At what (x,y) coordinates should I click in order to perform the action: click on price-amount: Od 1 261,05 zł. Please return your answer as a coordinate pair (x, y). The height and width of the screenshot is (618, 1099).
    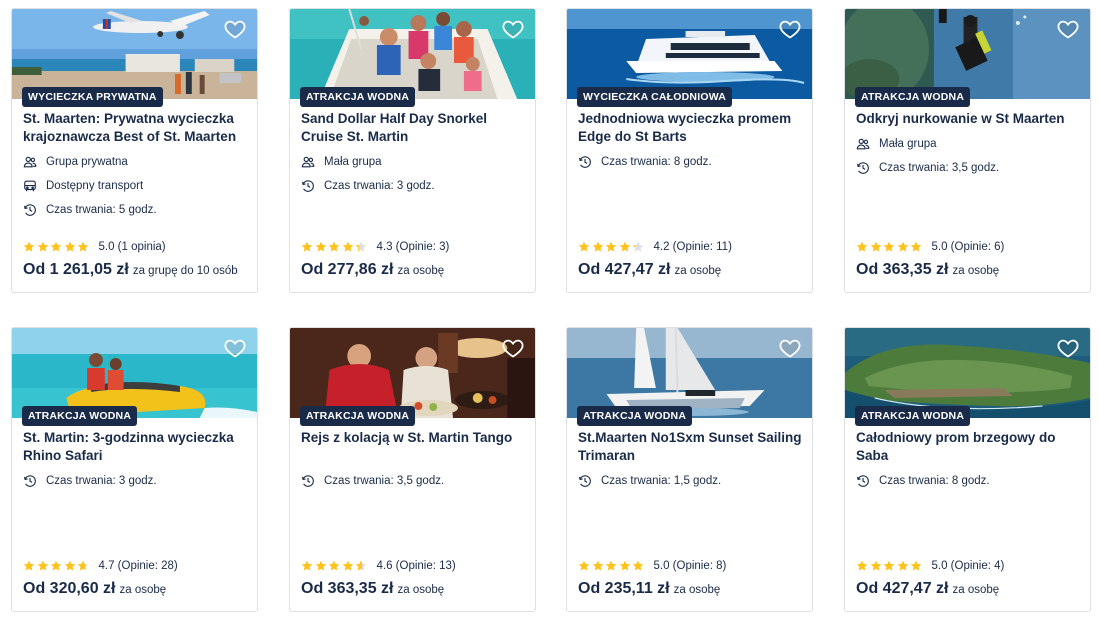
    Looking at the image, I should click on (76, 269).